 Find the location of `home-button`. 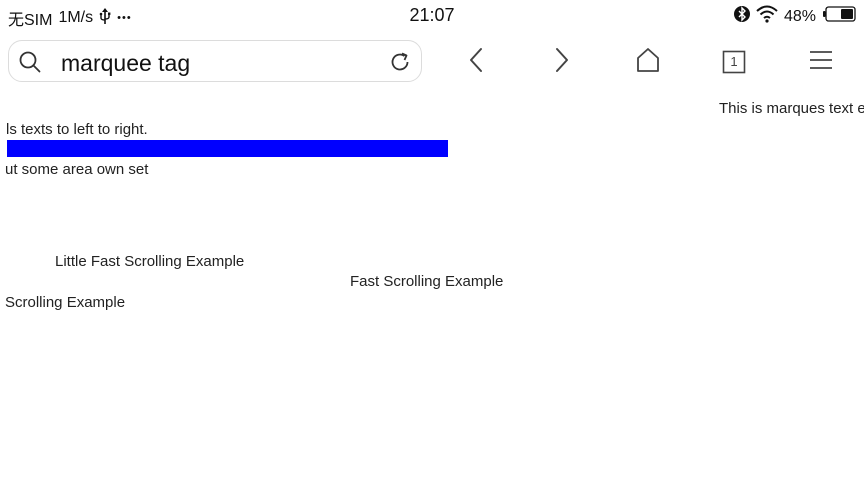

home-button is located at coordinates (648, 62).